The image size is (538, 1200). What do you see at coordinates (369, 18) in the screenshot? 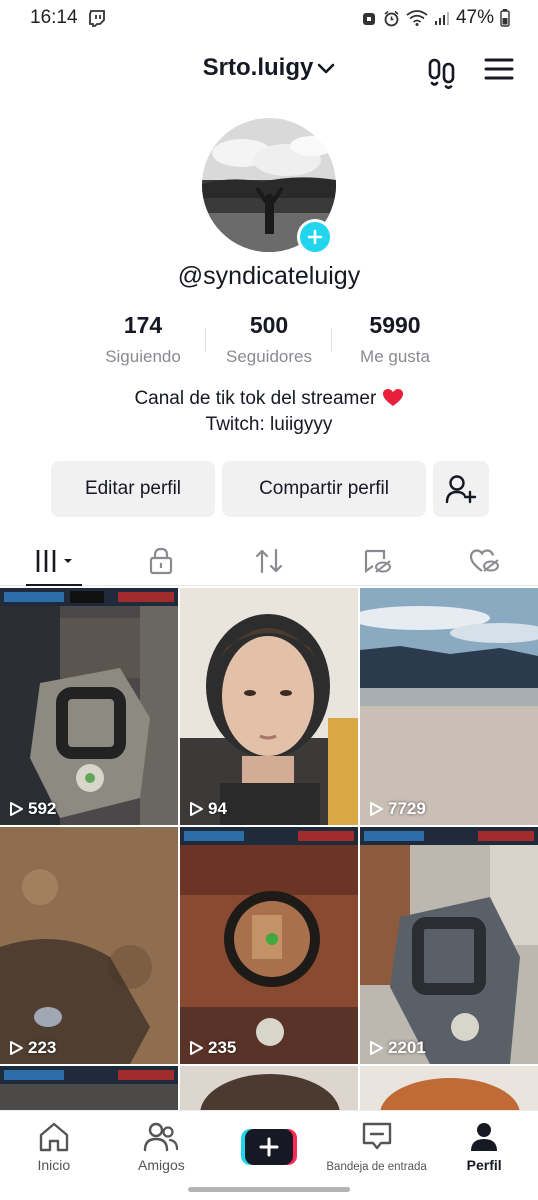
I see `lock-screen-icon` at bounding box center [369, 18].